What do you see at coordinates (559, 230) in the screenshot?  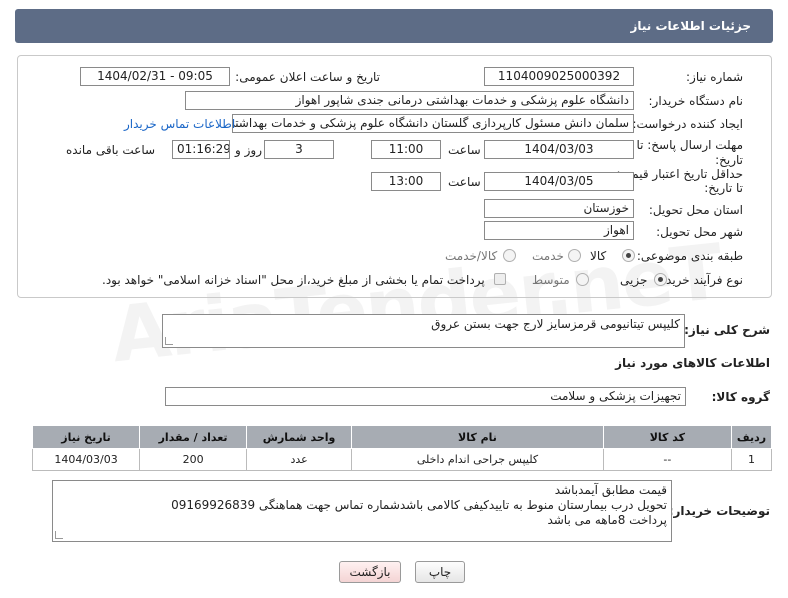 I see `delivery-city-field: اهواز` at bounding box center [559, 230].